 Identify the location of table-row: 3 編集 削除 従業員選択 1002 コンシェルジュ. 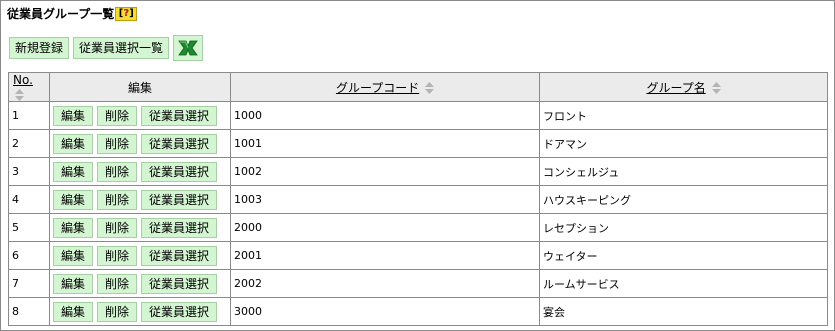
(418, 171).